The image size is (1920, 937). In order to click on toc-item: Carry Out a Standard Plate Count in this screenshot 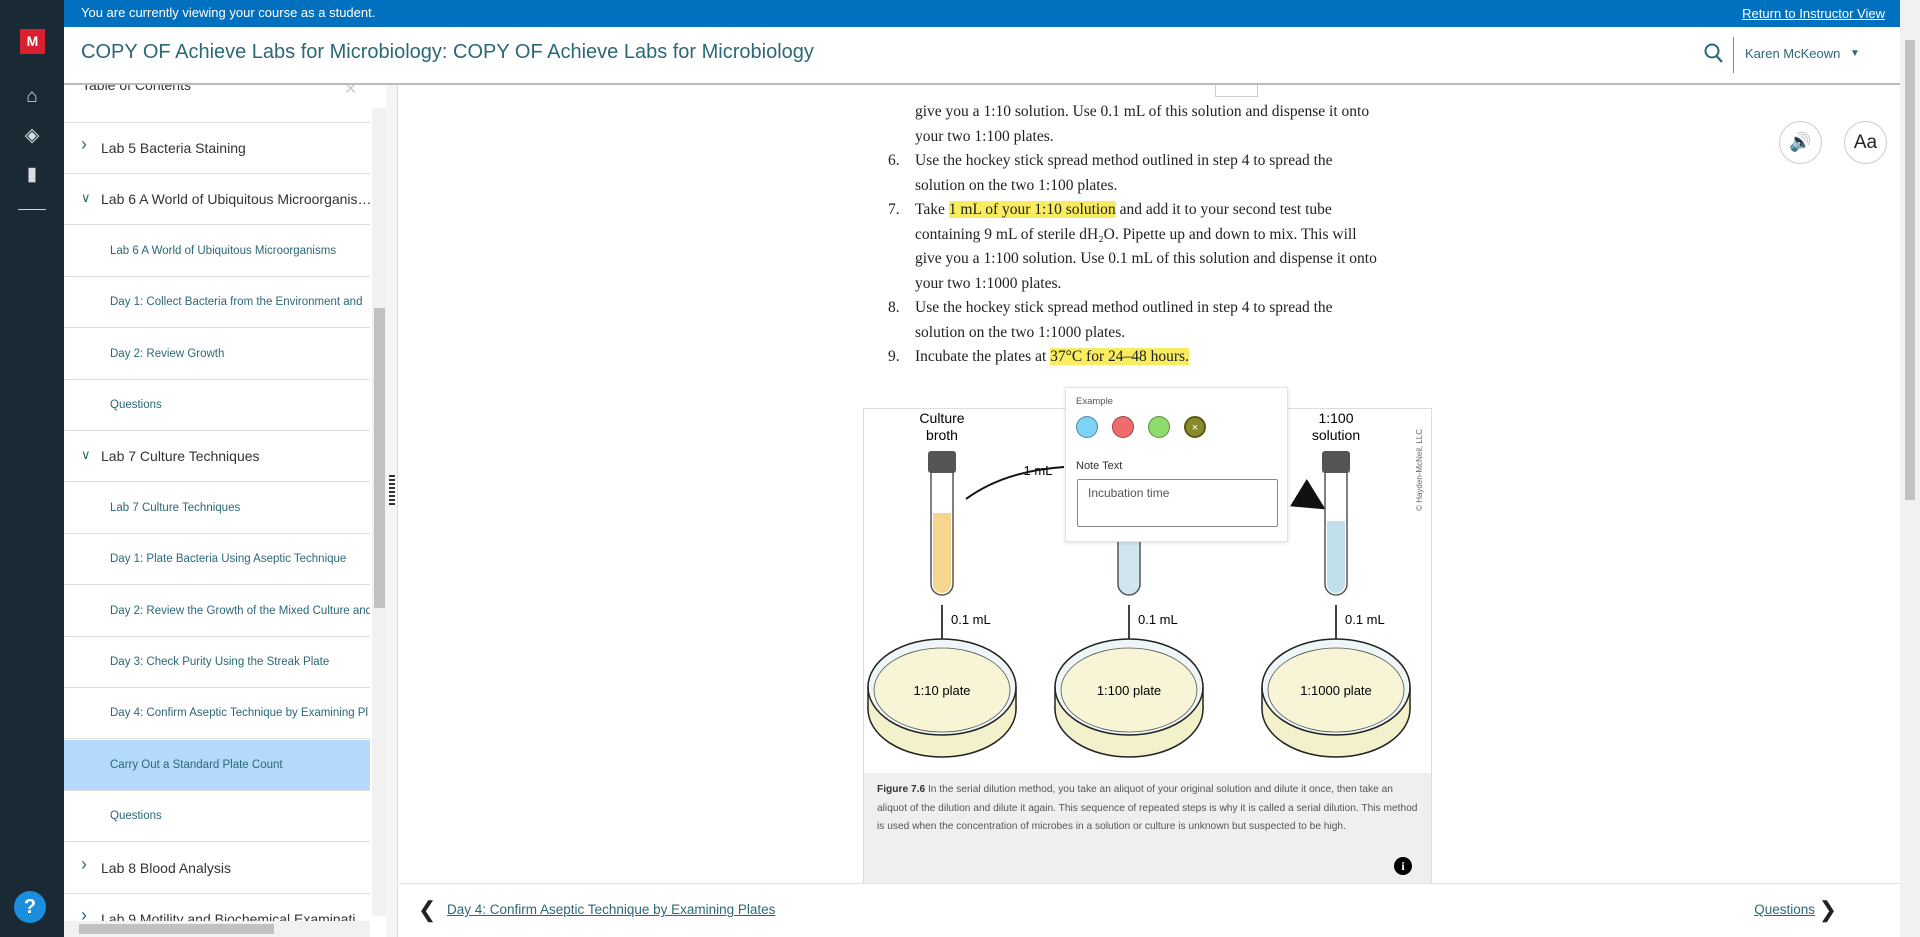, I will do `click(217, 765)`.